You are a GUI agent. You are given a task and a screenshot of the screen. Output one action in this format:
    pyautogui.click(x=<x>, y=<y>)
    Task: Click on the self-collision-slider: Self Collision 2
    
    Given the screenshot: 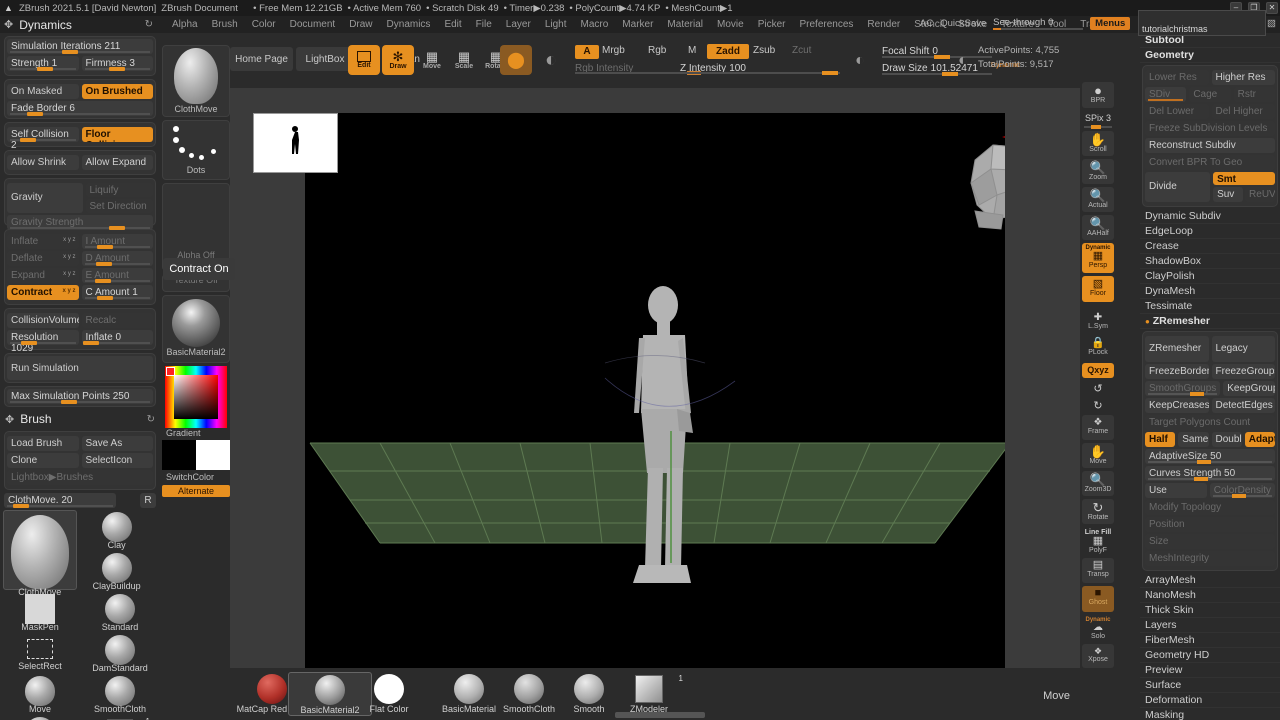 What is the action you would take?
    pyautogui.click(x=43, y=139)
    